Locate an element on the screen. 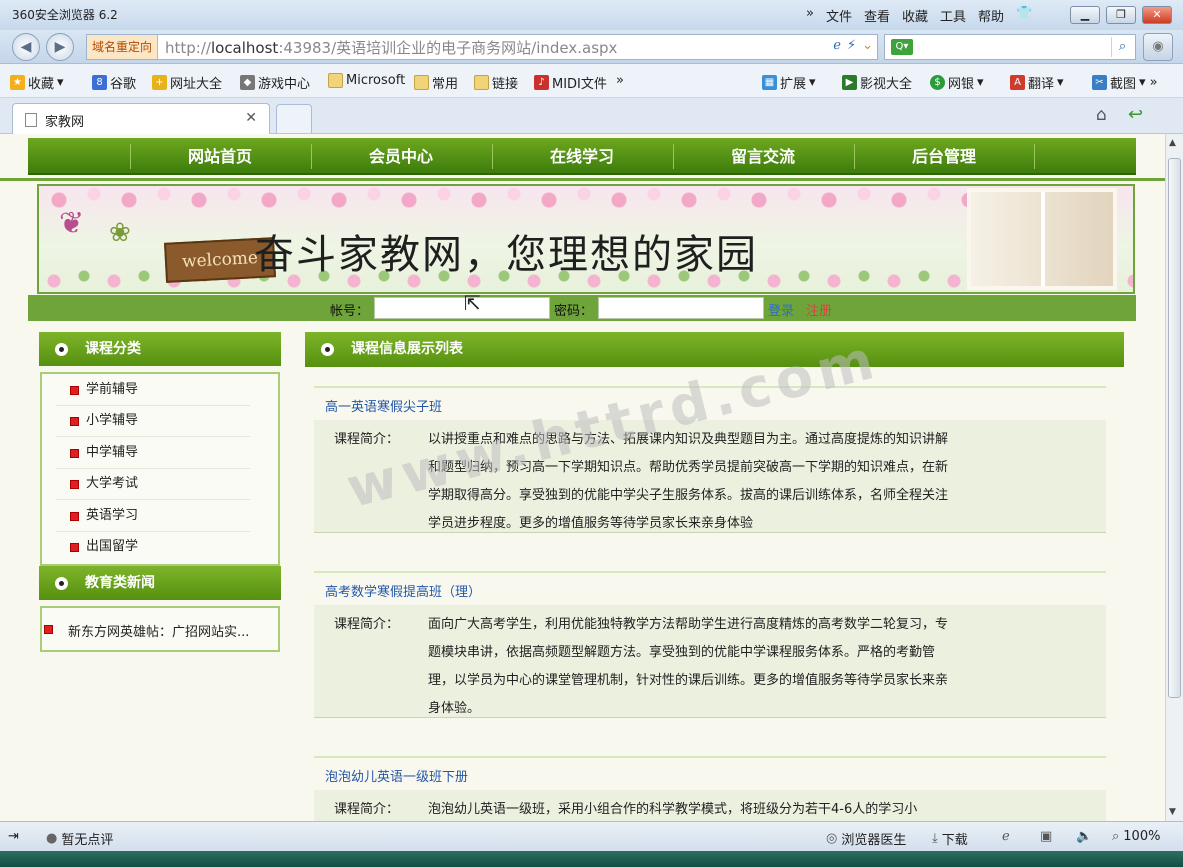 This screenshot has height=867, width=1183. search-engine-icon: Q▾ is located at coordinates (902, 47).